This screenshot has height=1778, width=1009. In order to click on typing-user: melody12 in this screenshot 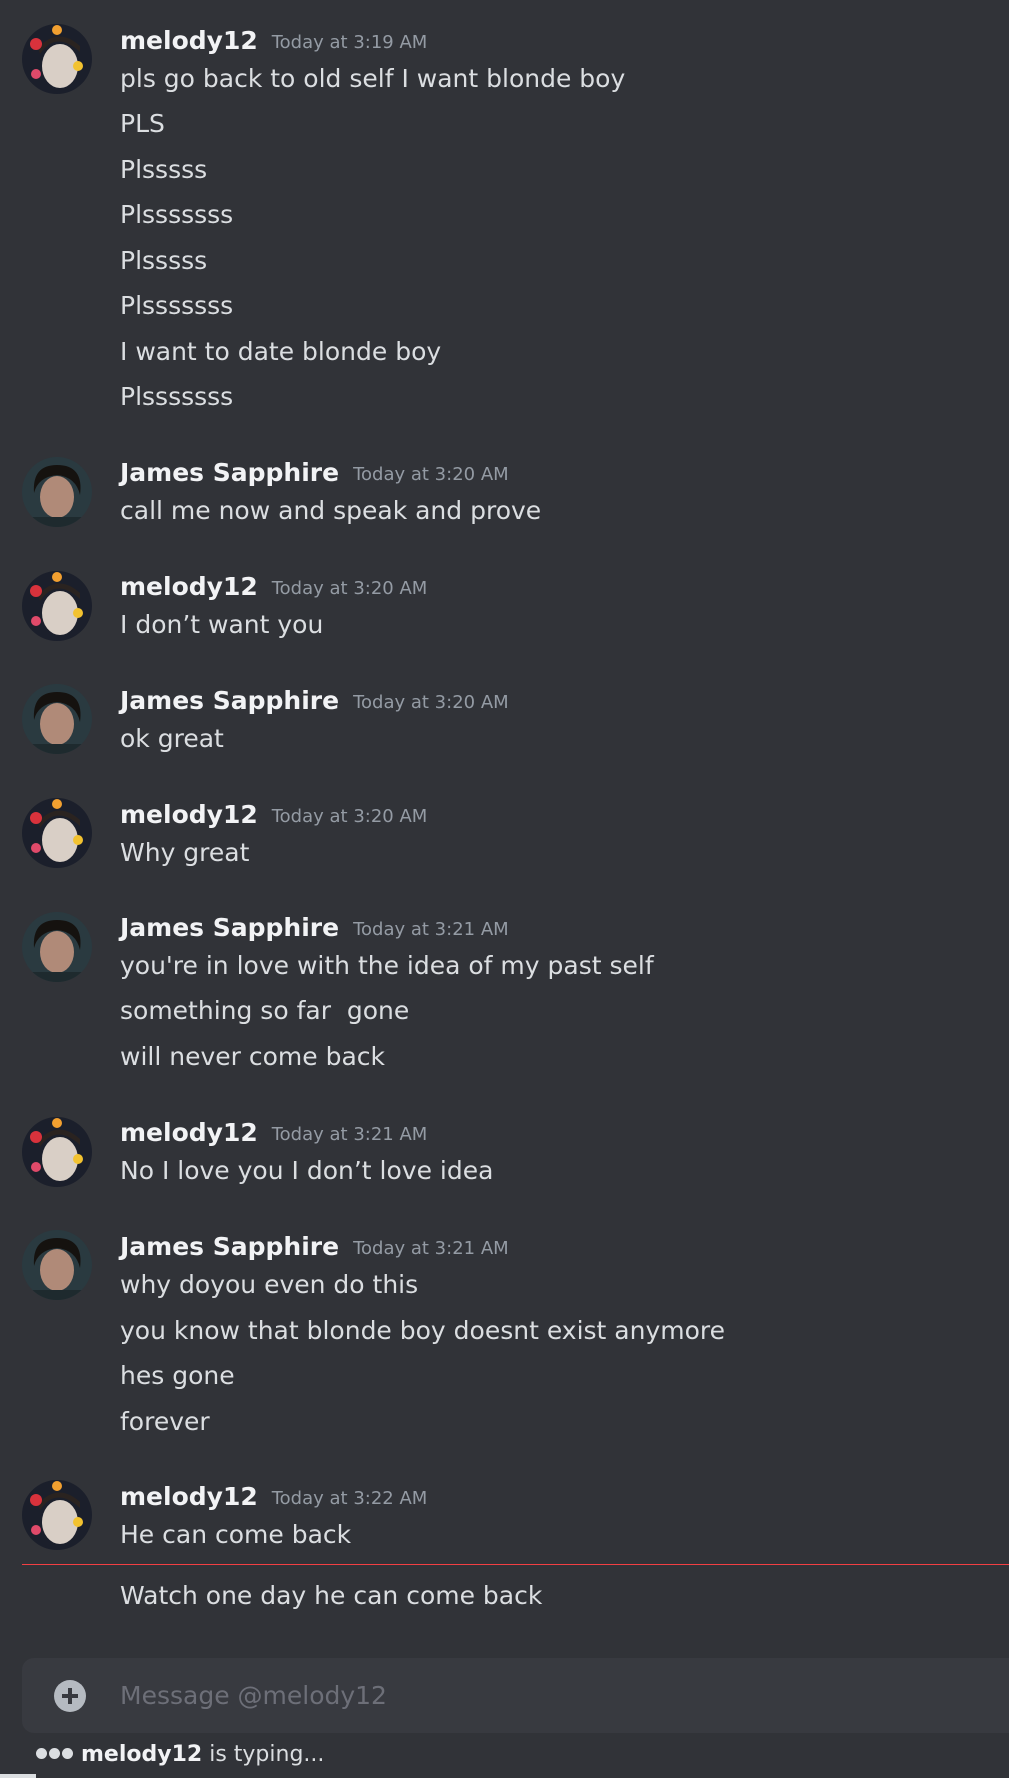, I will do `click(142, 1754)`.